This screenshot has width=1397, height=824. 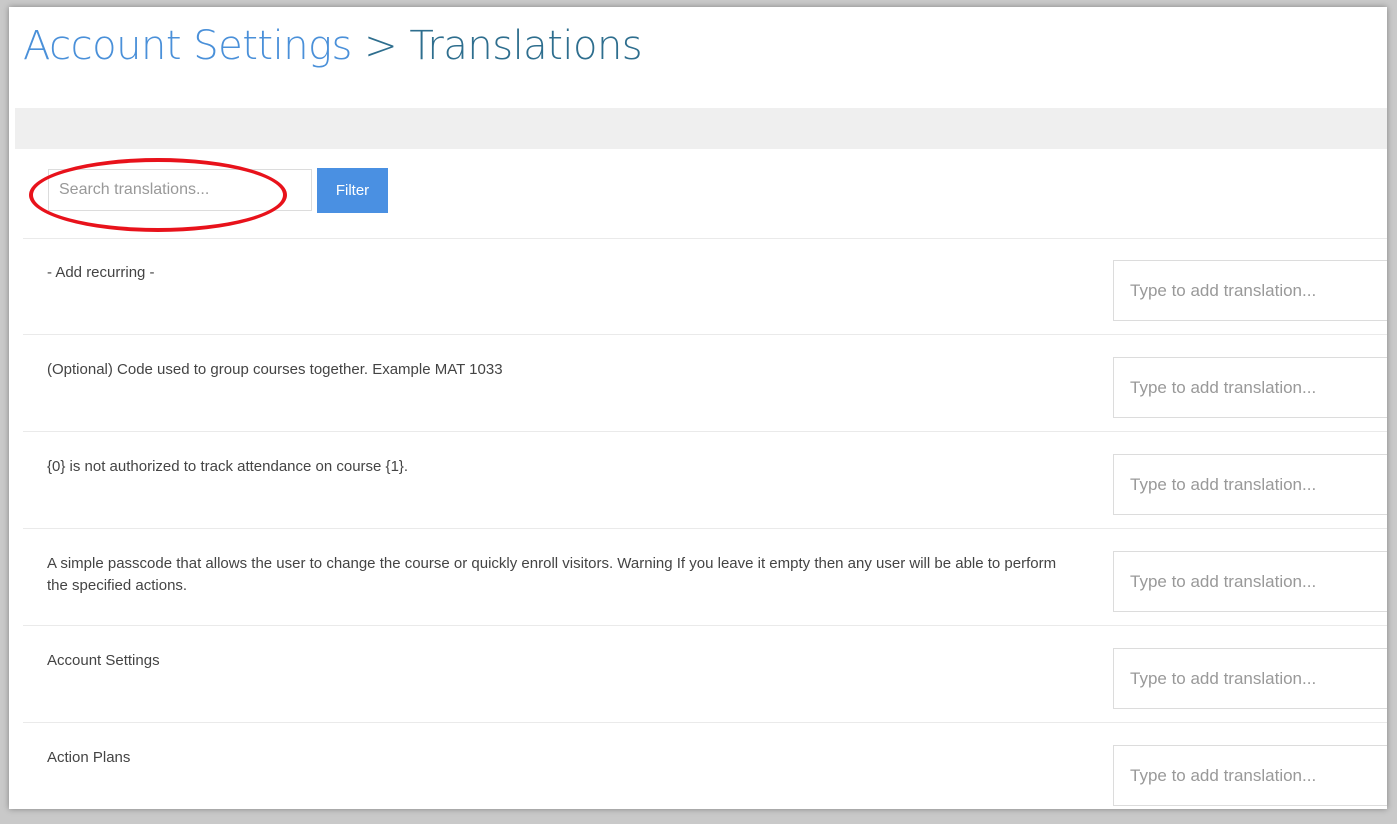 What do you see at coordinates (705, 286) in the screenshot?
I see `translation-row: - Add recurring -` at bounding box center [705, 286].